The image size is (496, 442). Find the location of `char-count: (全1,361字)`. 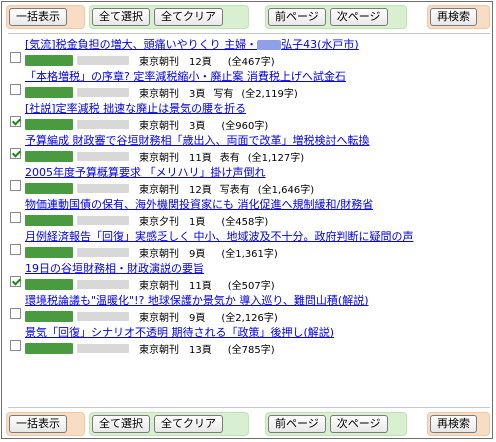

char-count: (全1,361字) is located at coordinates (249, 254).